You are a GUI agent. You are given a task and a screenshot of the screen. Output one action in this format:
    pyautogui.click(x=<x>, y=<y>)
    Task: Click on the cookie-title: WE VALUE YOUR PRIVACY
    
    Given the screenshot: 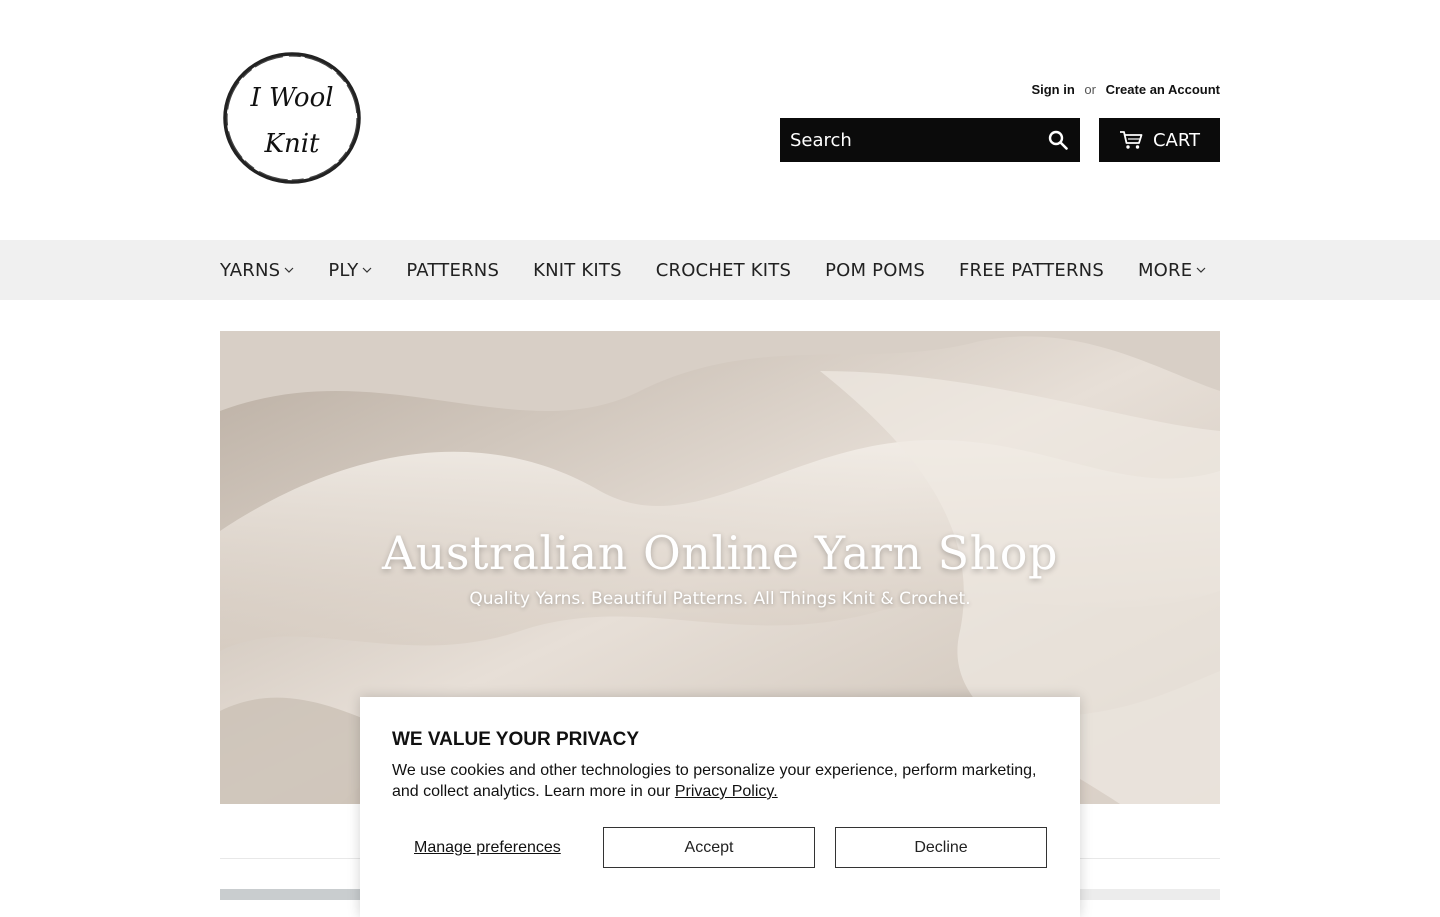 What is the action you would take?
    pyautogui.click(x=516, y=739)
    